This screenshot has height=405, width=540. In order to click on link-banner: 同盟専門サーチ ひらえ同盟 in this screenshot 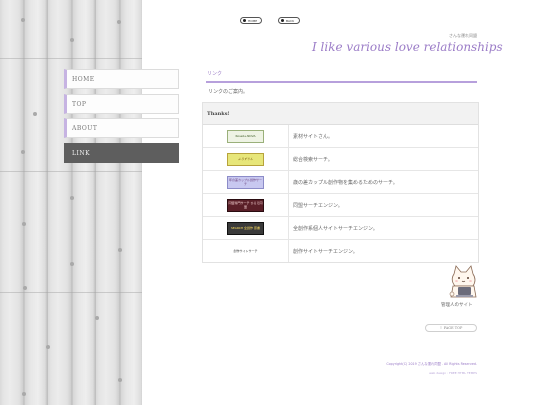, I will do `click(245, 205)`.